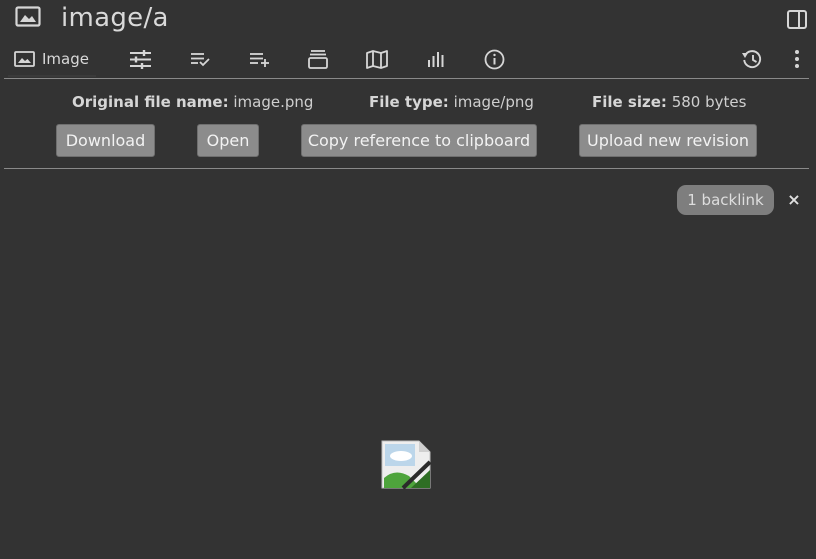 This screenshot has width=816, height=559. I want to click on stack-icon, so click(318, 59).